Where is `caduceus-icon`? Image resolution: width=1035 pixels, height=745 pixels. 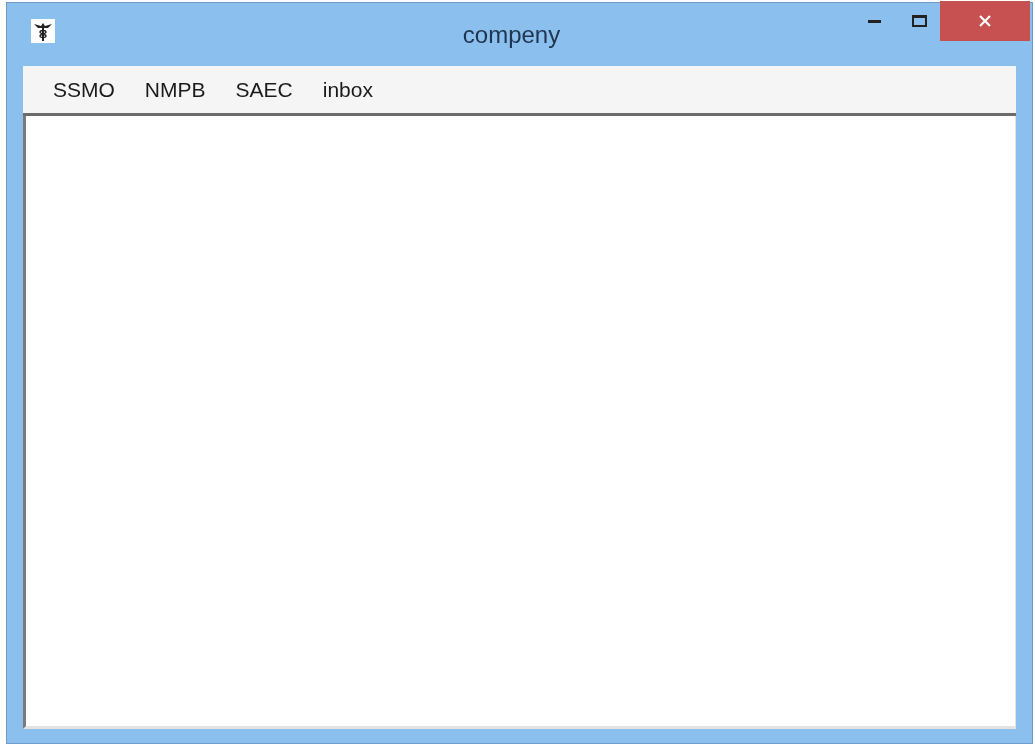 caduceus-icon is located at coordinates (43, 31).